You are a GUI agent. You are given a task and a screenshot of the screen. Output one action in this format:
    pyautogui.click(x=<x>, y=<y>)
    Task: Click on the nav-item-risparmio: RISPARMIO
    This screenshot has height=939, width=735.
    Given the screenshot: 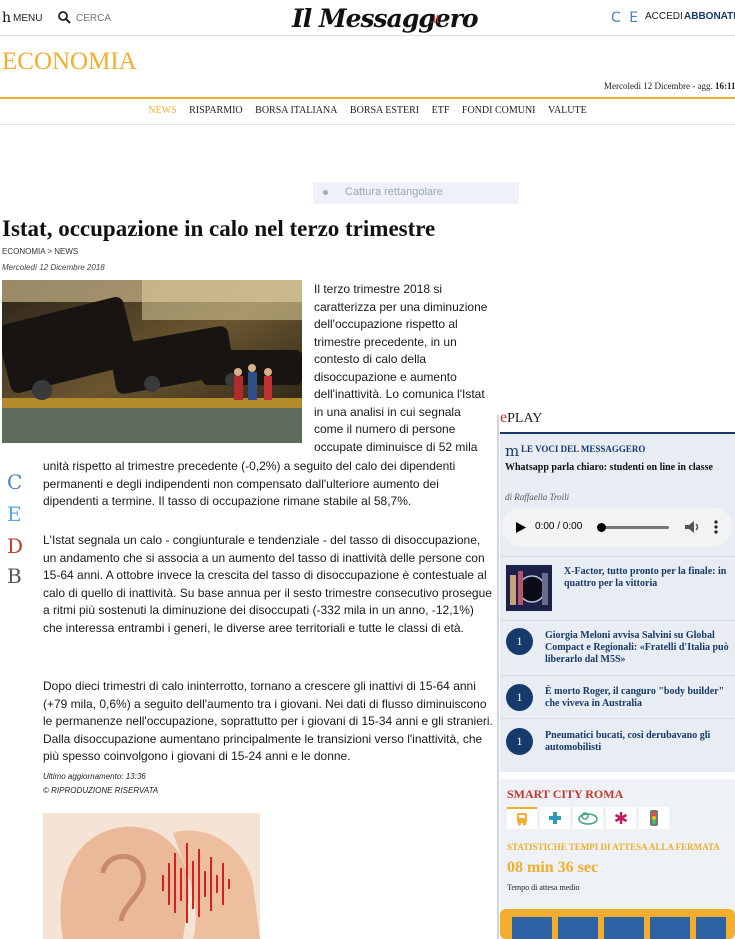 What is the action you would take?
    pyautogui.click(x=216, y=110)
    